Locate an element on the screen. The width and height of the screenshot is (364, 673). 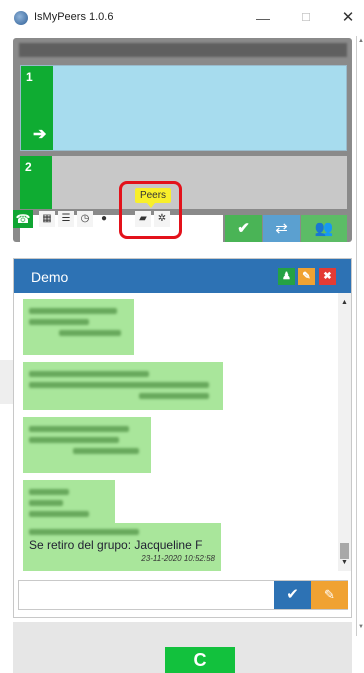
line-2-slot: 2 is located at coordinates (183, 182).